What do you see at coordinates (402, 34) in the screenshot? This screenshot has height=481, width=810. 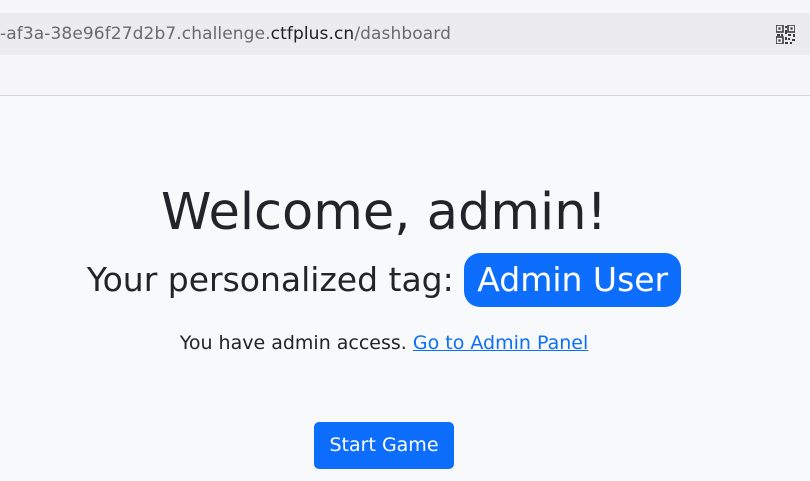 I see `url-path: /dashboard` at bounding box center [402, 34].